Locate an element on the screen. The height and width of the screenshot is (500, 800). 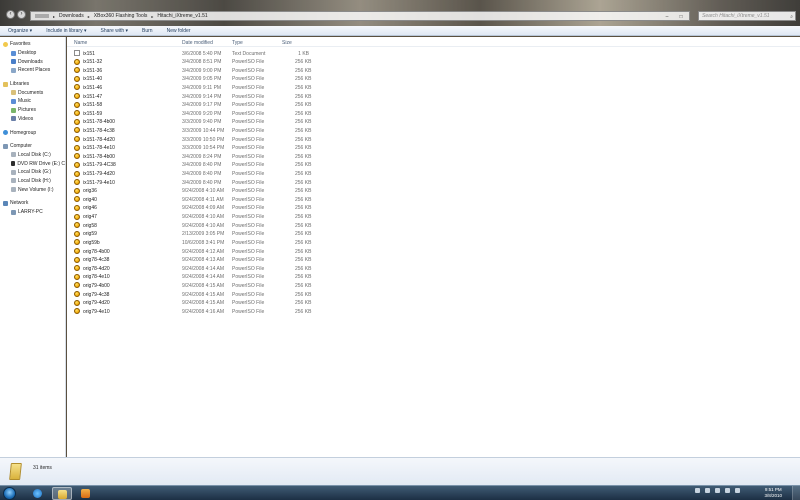
search-icon: ⌕ is located at coordinates (791, 17).